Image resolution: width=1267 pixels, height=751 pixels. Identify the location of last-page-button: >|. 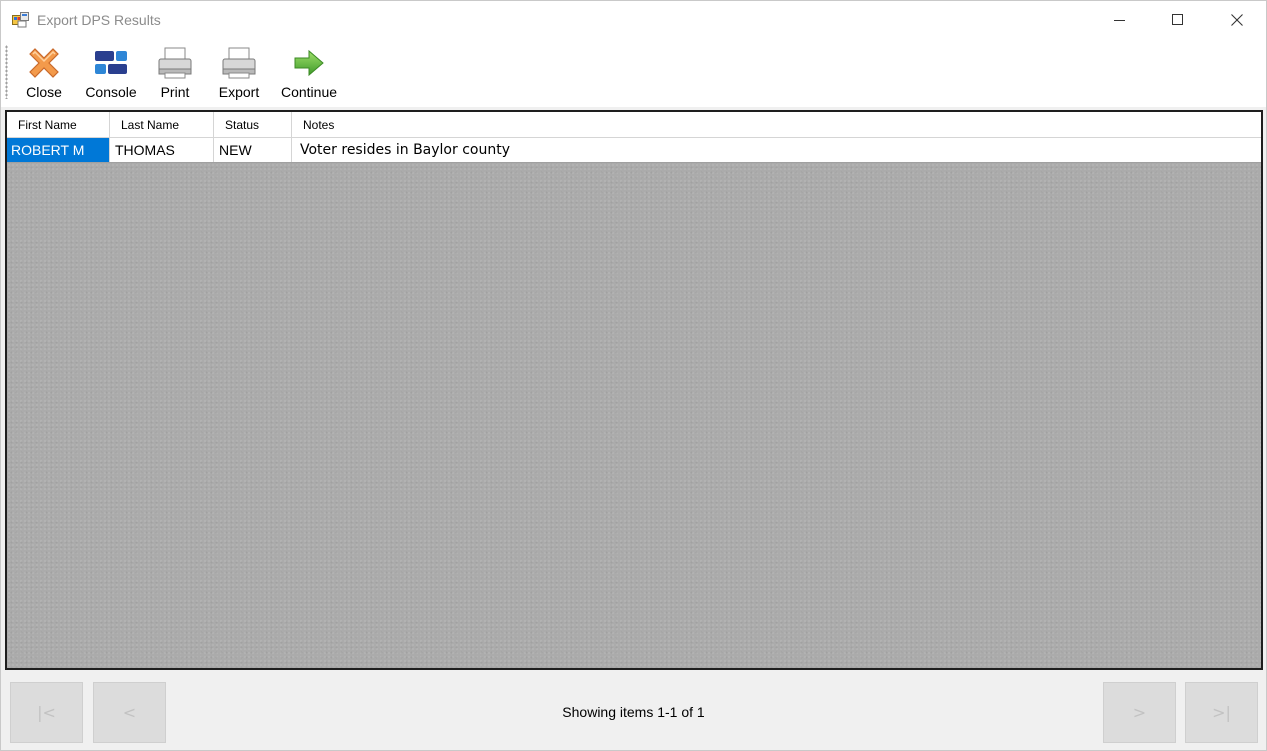
(1221, 712).